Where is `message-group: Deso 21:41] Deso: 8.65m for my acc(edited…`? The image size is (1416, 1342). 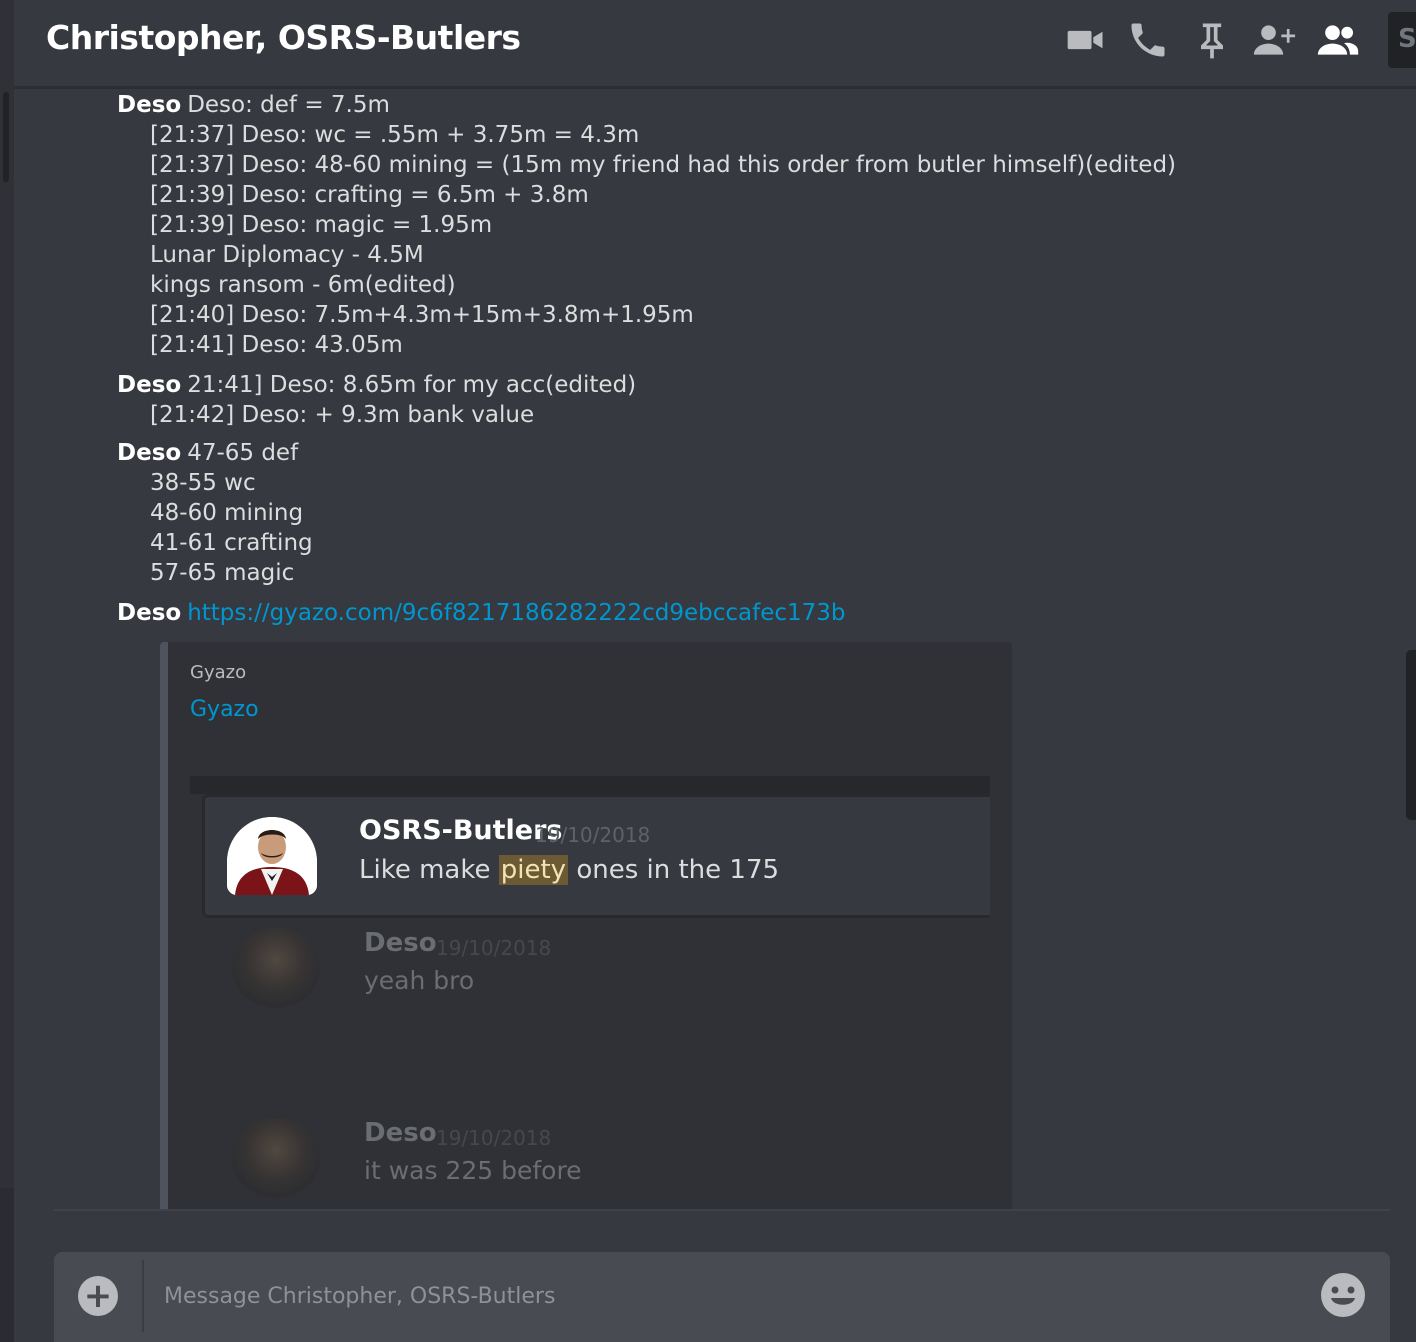
message-group: Deso 21:41] Deso: 8.65m for my acc(edited… is located at coordinates (376, 400).